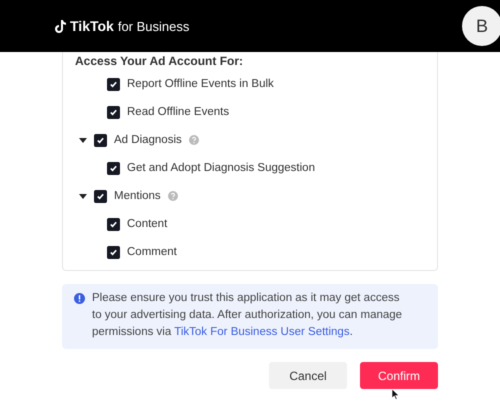 The image size is (500, 406). I want to click on avatar: B, so click(481, 26).